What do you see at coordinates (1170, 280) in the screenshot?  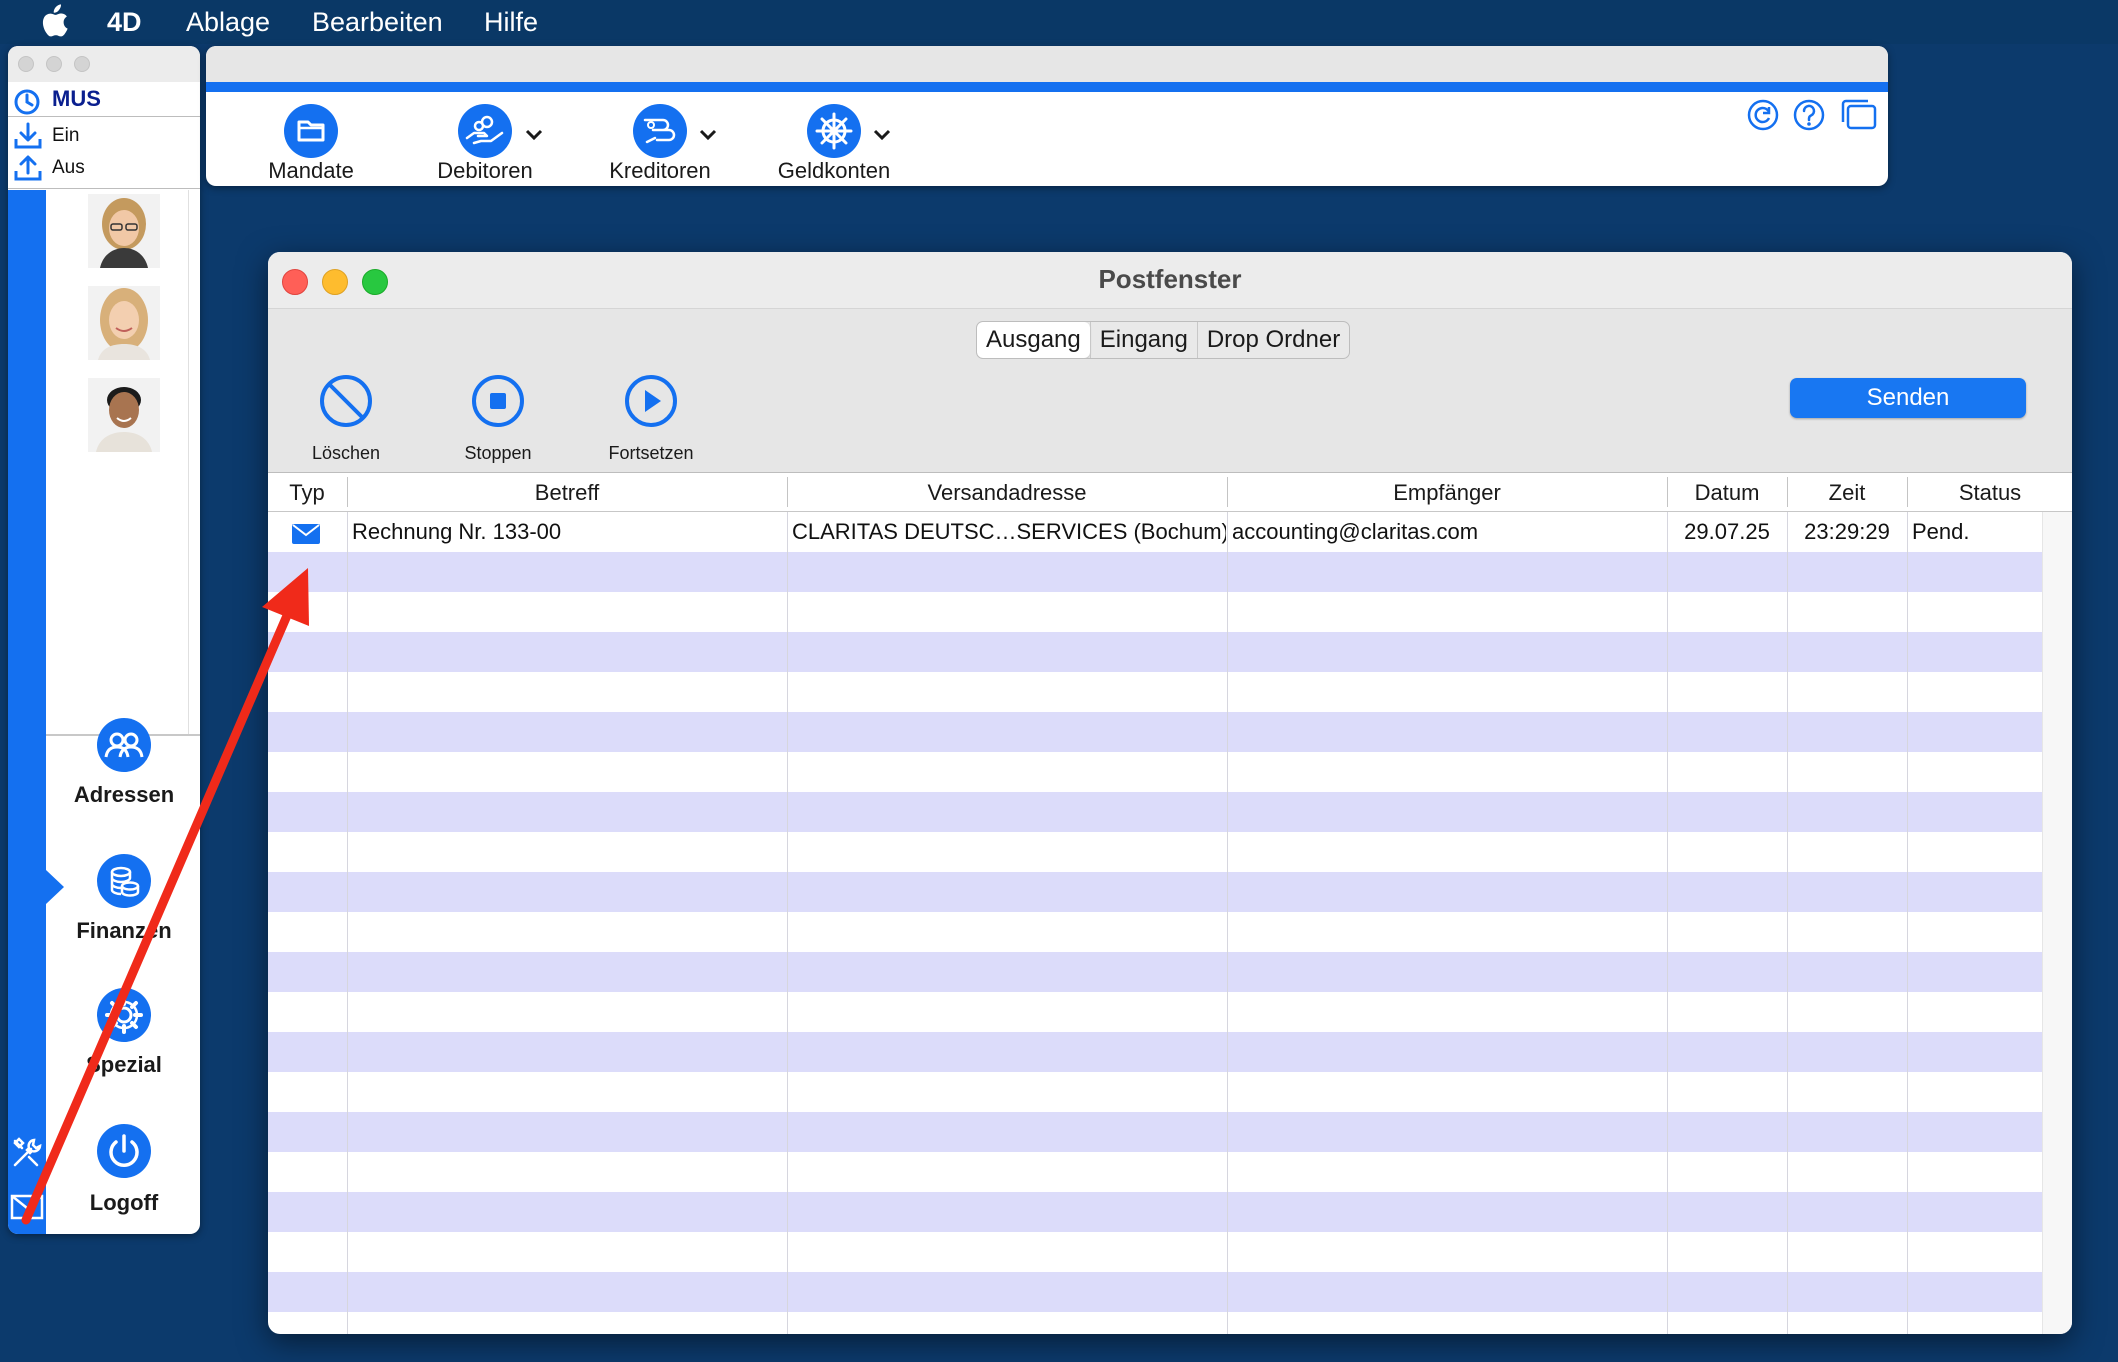 I see `postfenster-titlebar: Postfenster` at bounding box center [1170, 280].